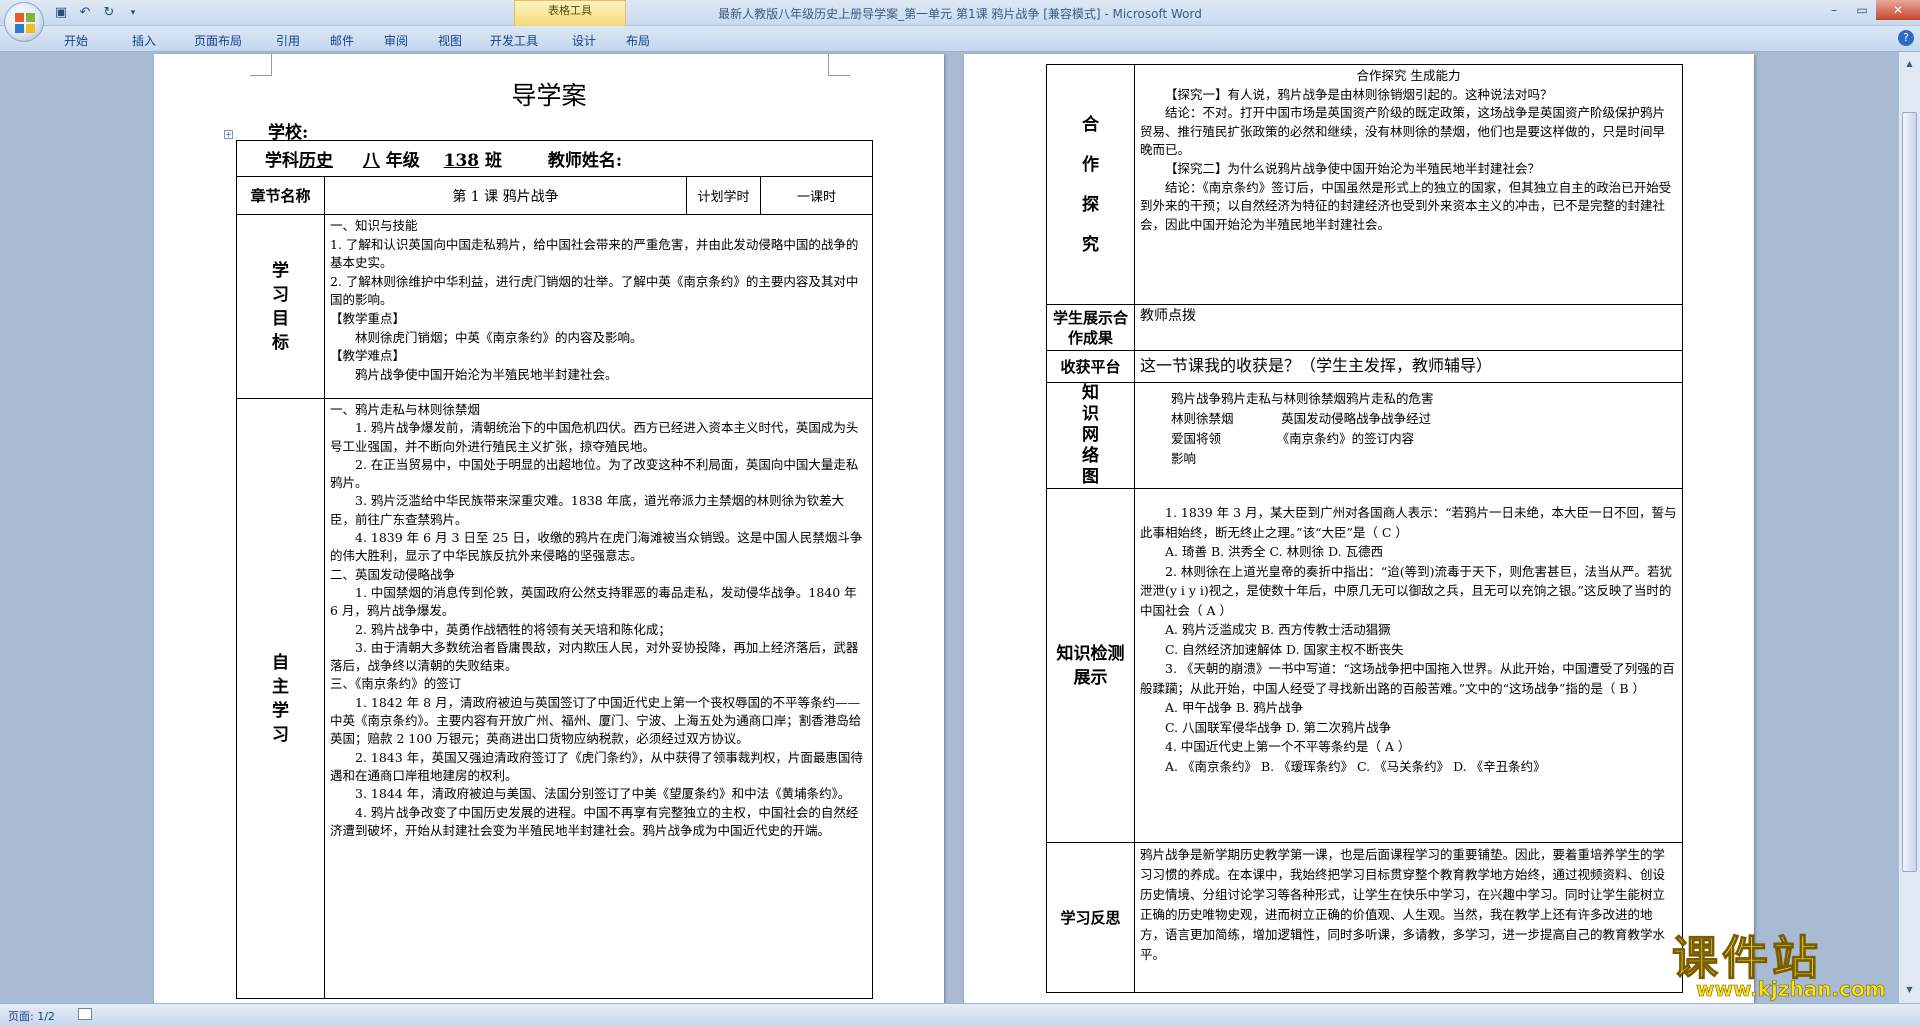 This screenshot has width=1920, height=1025. I want to click on tab-references: 引用, so click(288, 40).